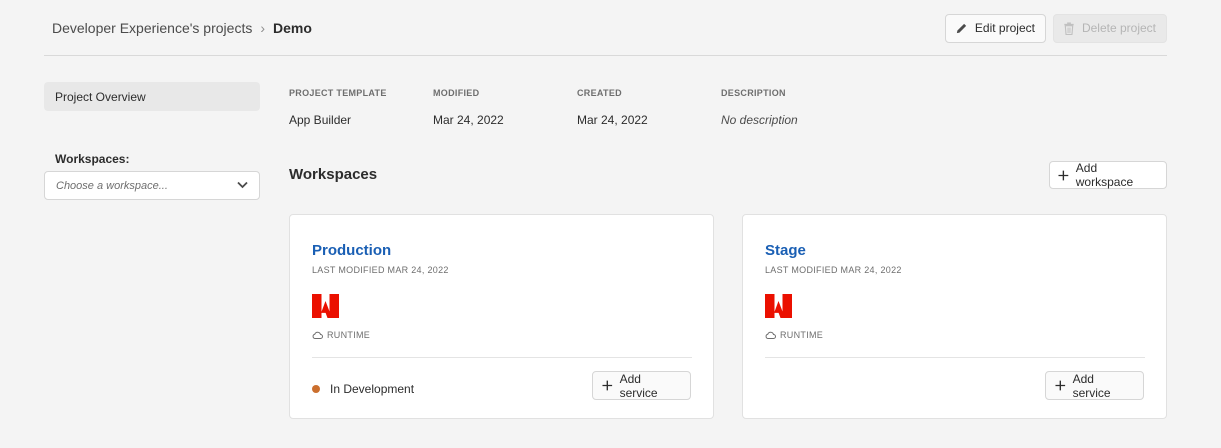  I want to click on workspace-card-status: In Development, so click(363, 389).